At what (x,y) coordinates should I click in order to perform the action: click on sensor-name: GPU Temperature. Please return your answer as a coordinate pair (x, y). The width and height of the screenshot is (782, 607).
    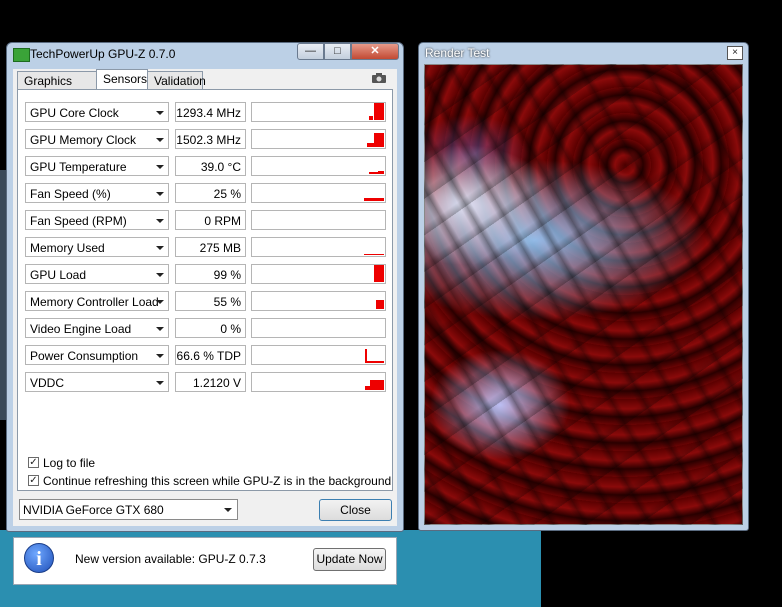
    Looking at the image, I should click on (78, 167).